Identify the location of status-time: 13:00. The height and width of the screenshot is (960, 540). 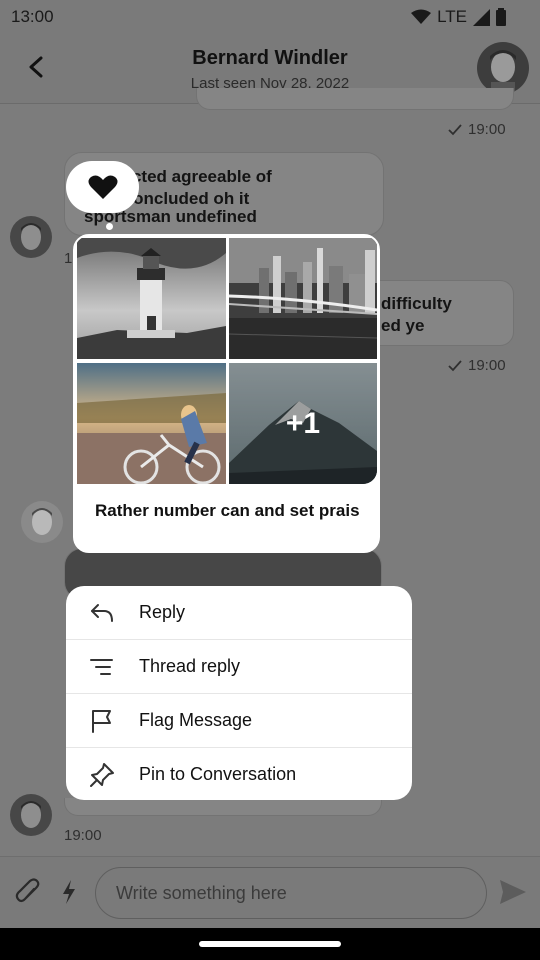
(32, 16).